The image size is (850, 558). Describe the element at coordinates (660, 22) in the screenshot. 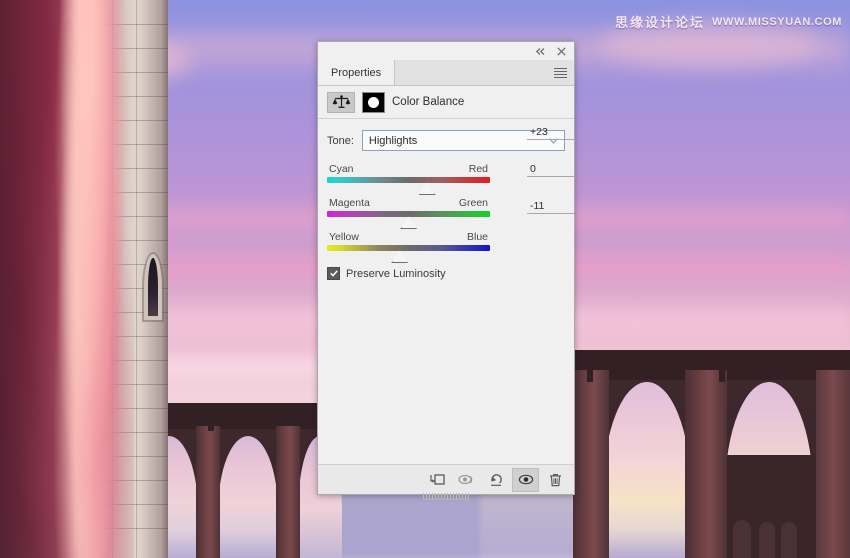

I see `watermark-chinese: 思缘设计论坛` at that location.